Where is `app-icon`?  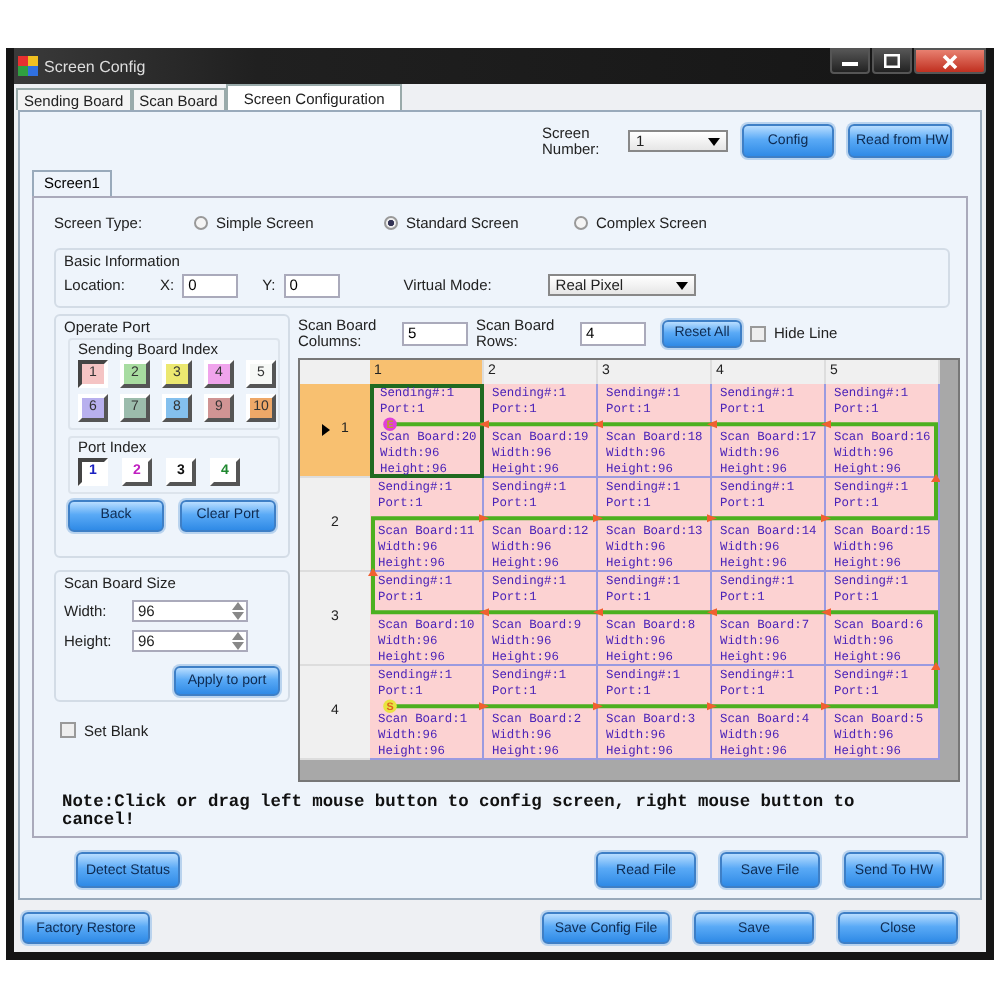 app-icon is located at coordinates (28, 66).